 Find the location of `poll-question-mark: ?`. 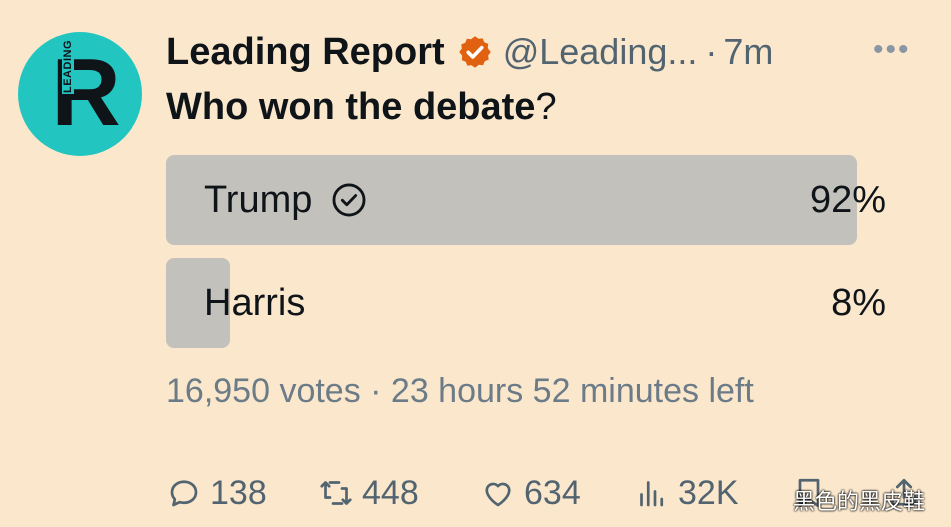

poll-question-mark: ? is located at coordinates (546, 107).